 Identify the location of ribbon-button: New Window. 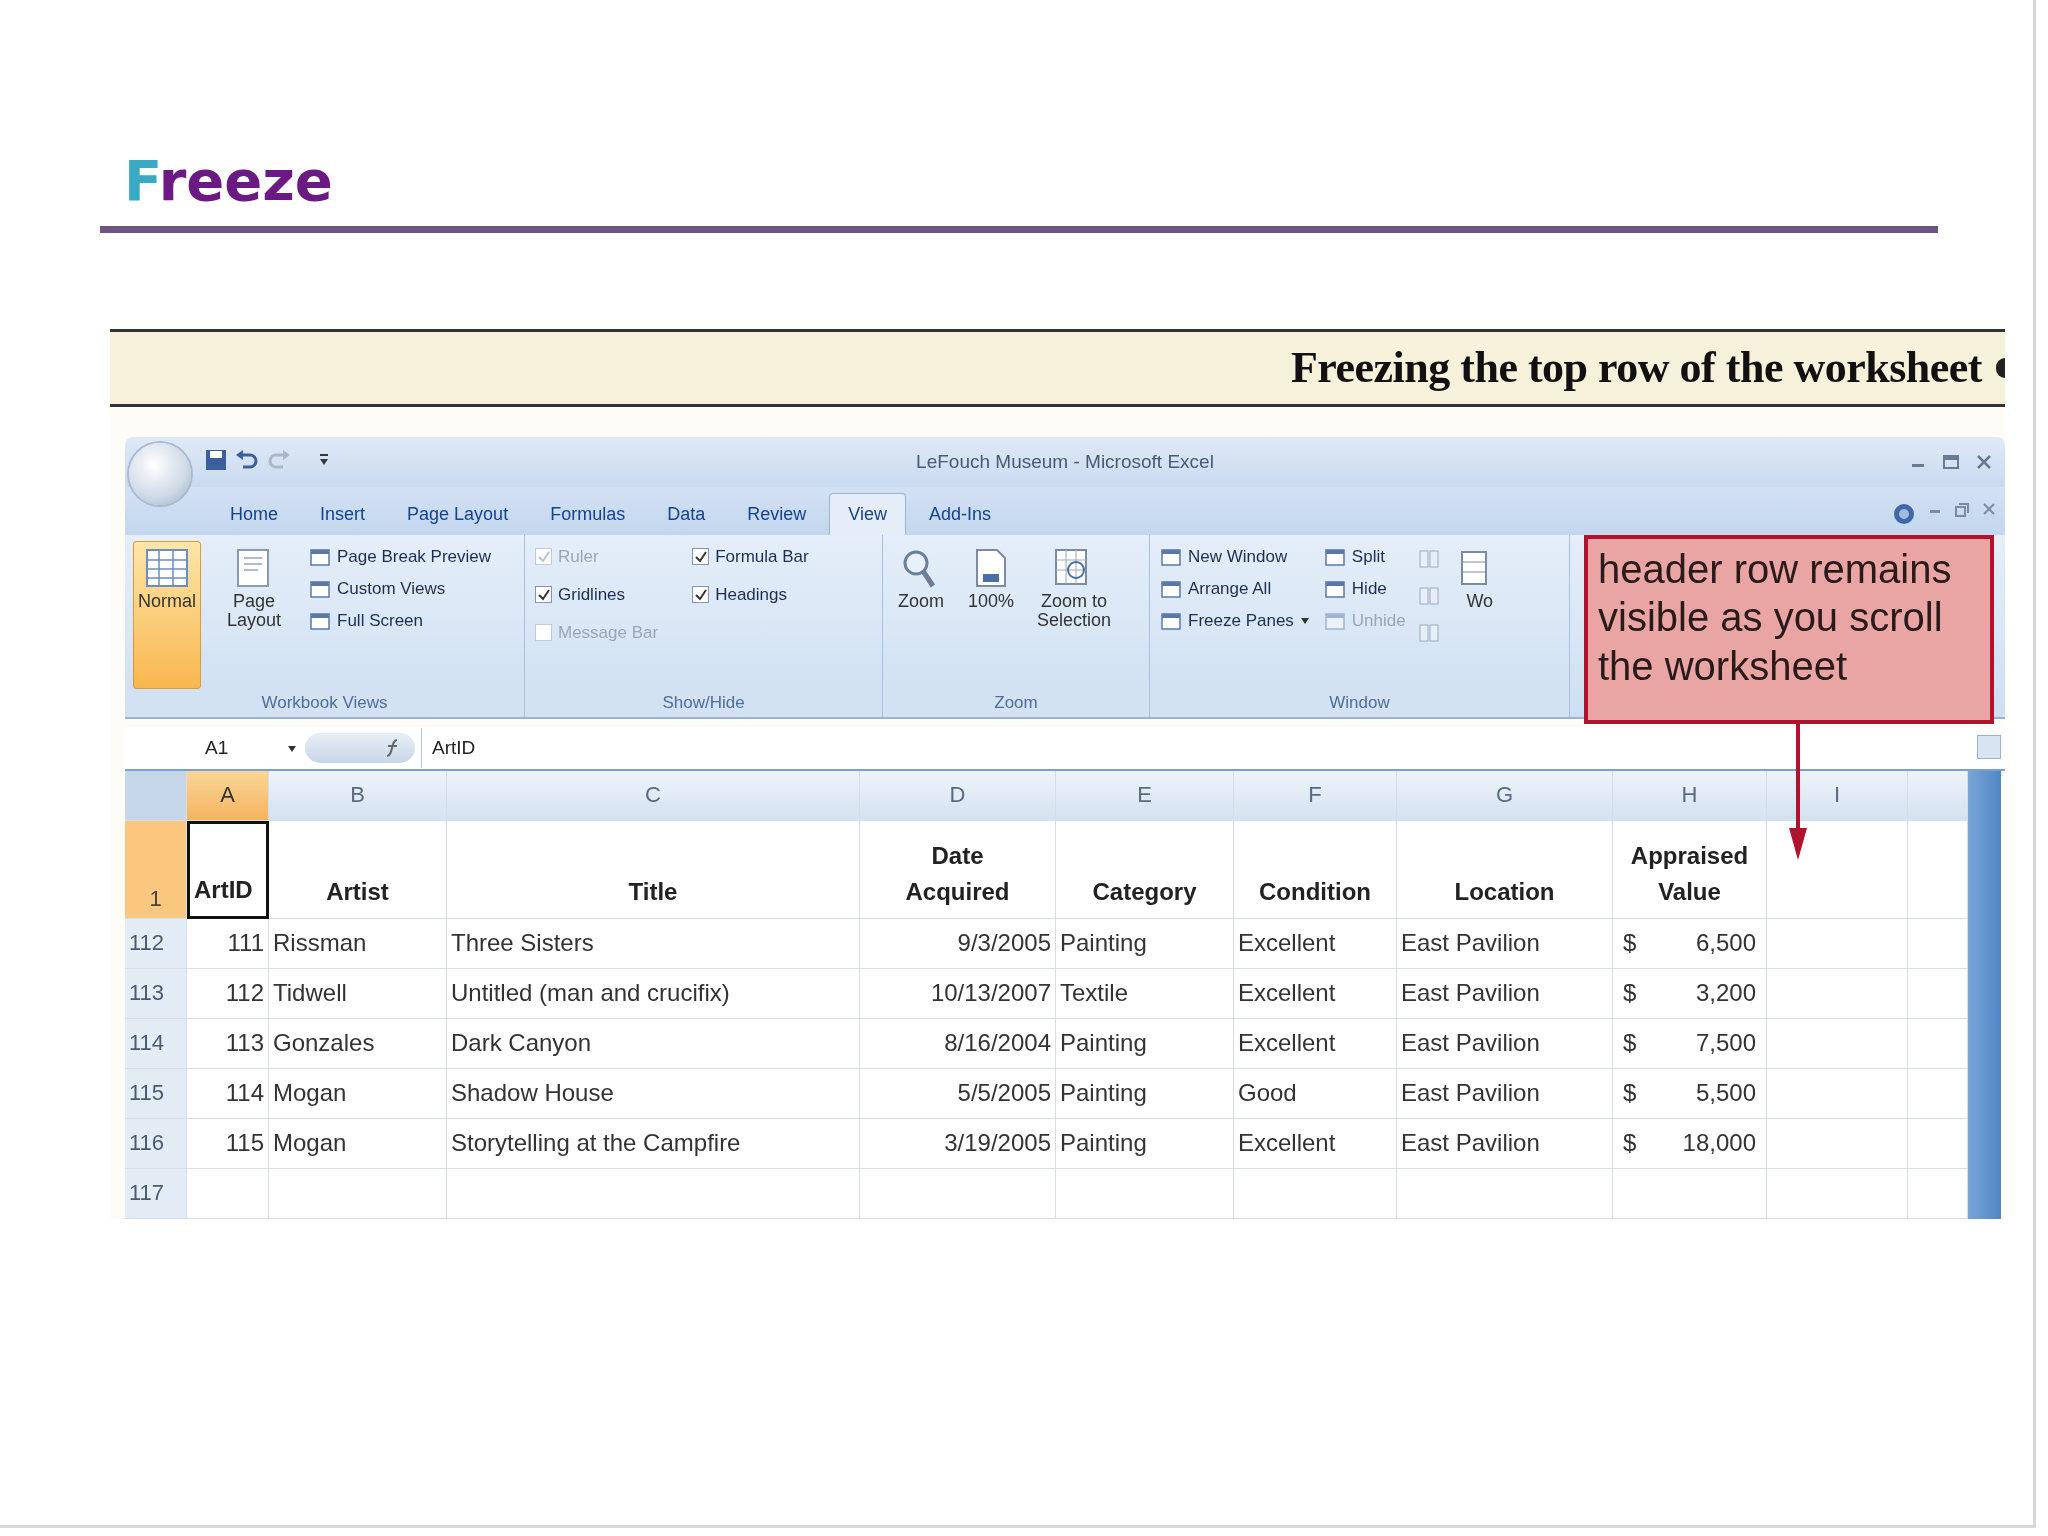
(1235, 556).